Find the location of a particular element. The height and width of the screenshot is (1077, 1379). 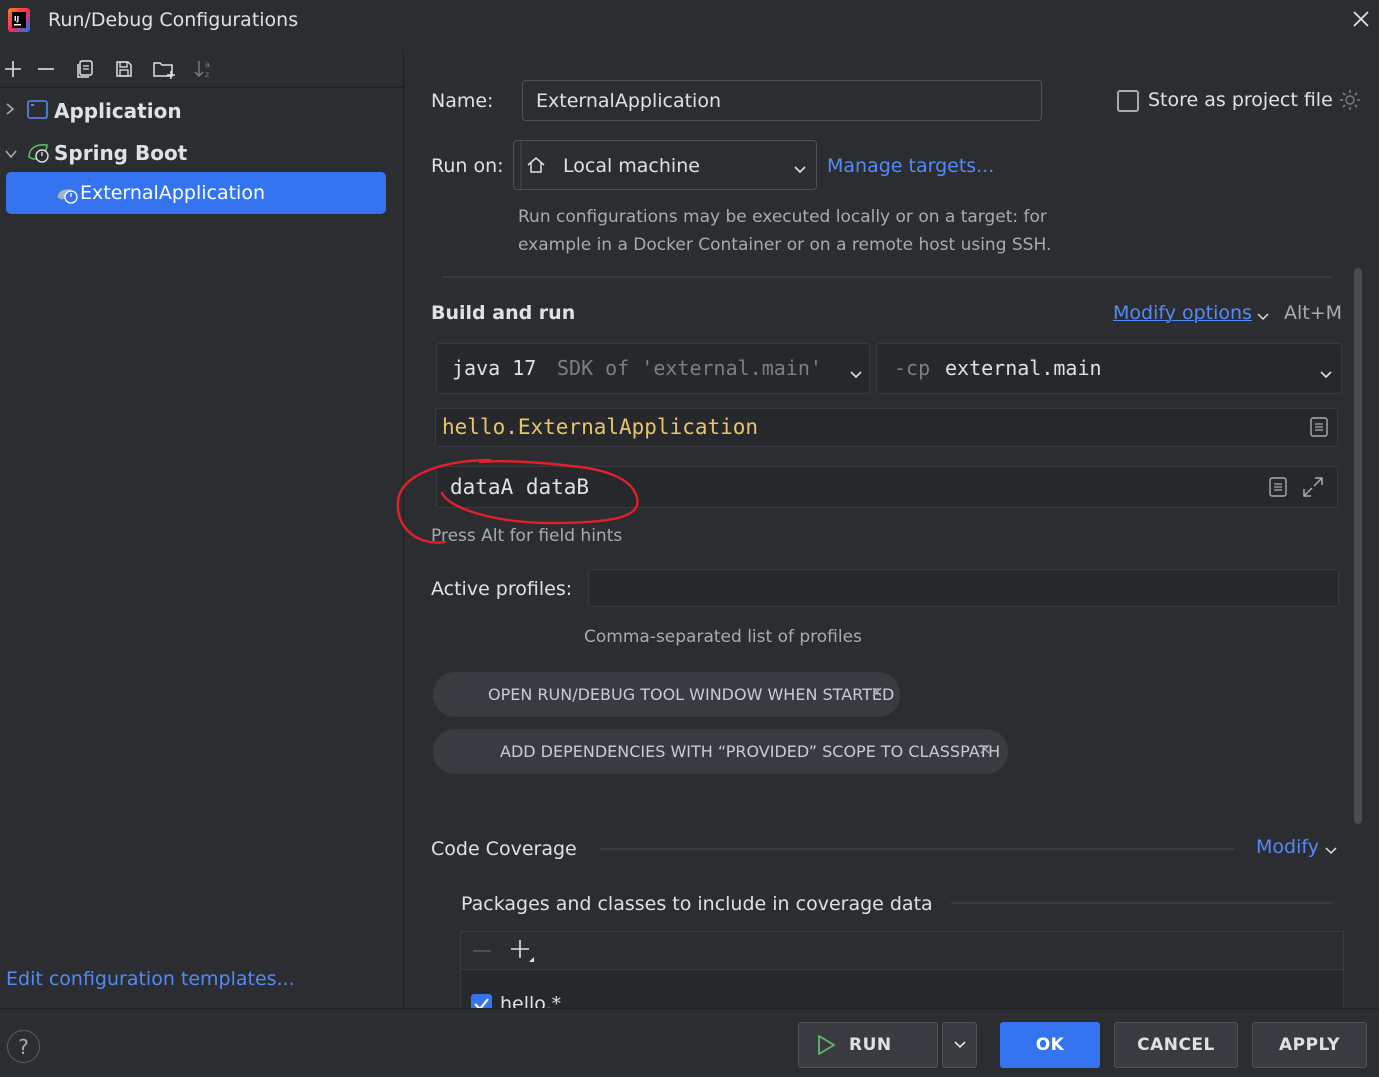

copy-icon is located at coordinates (85, 69).